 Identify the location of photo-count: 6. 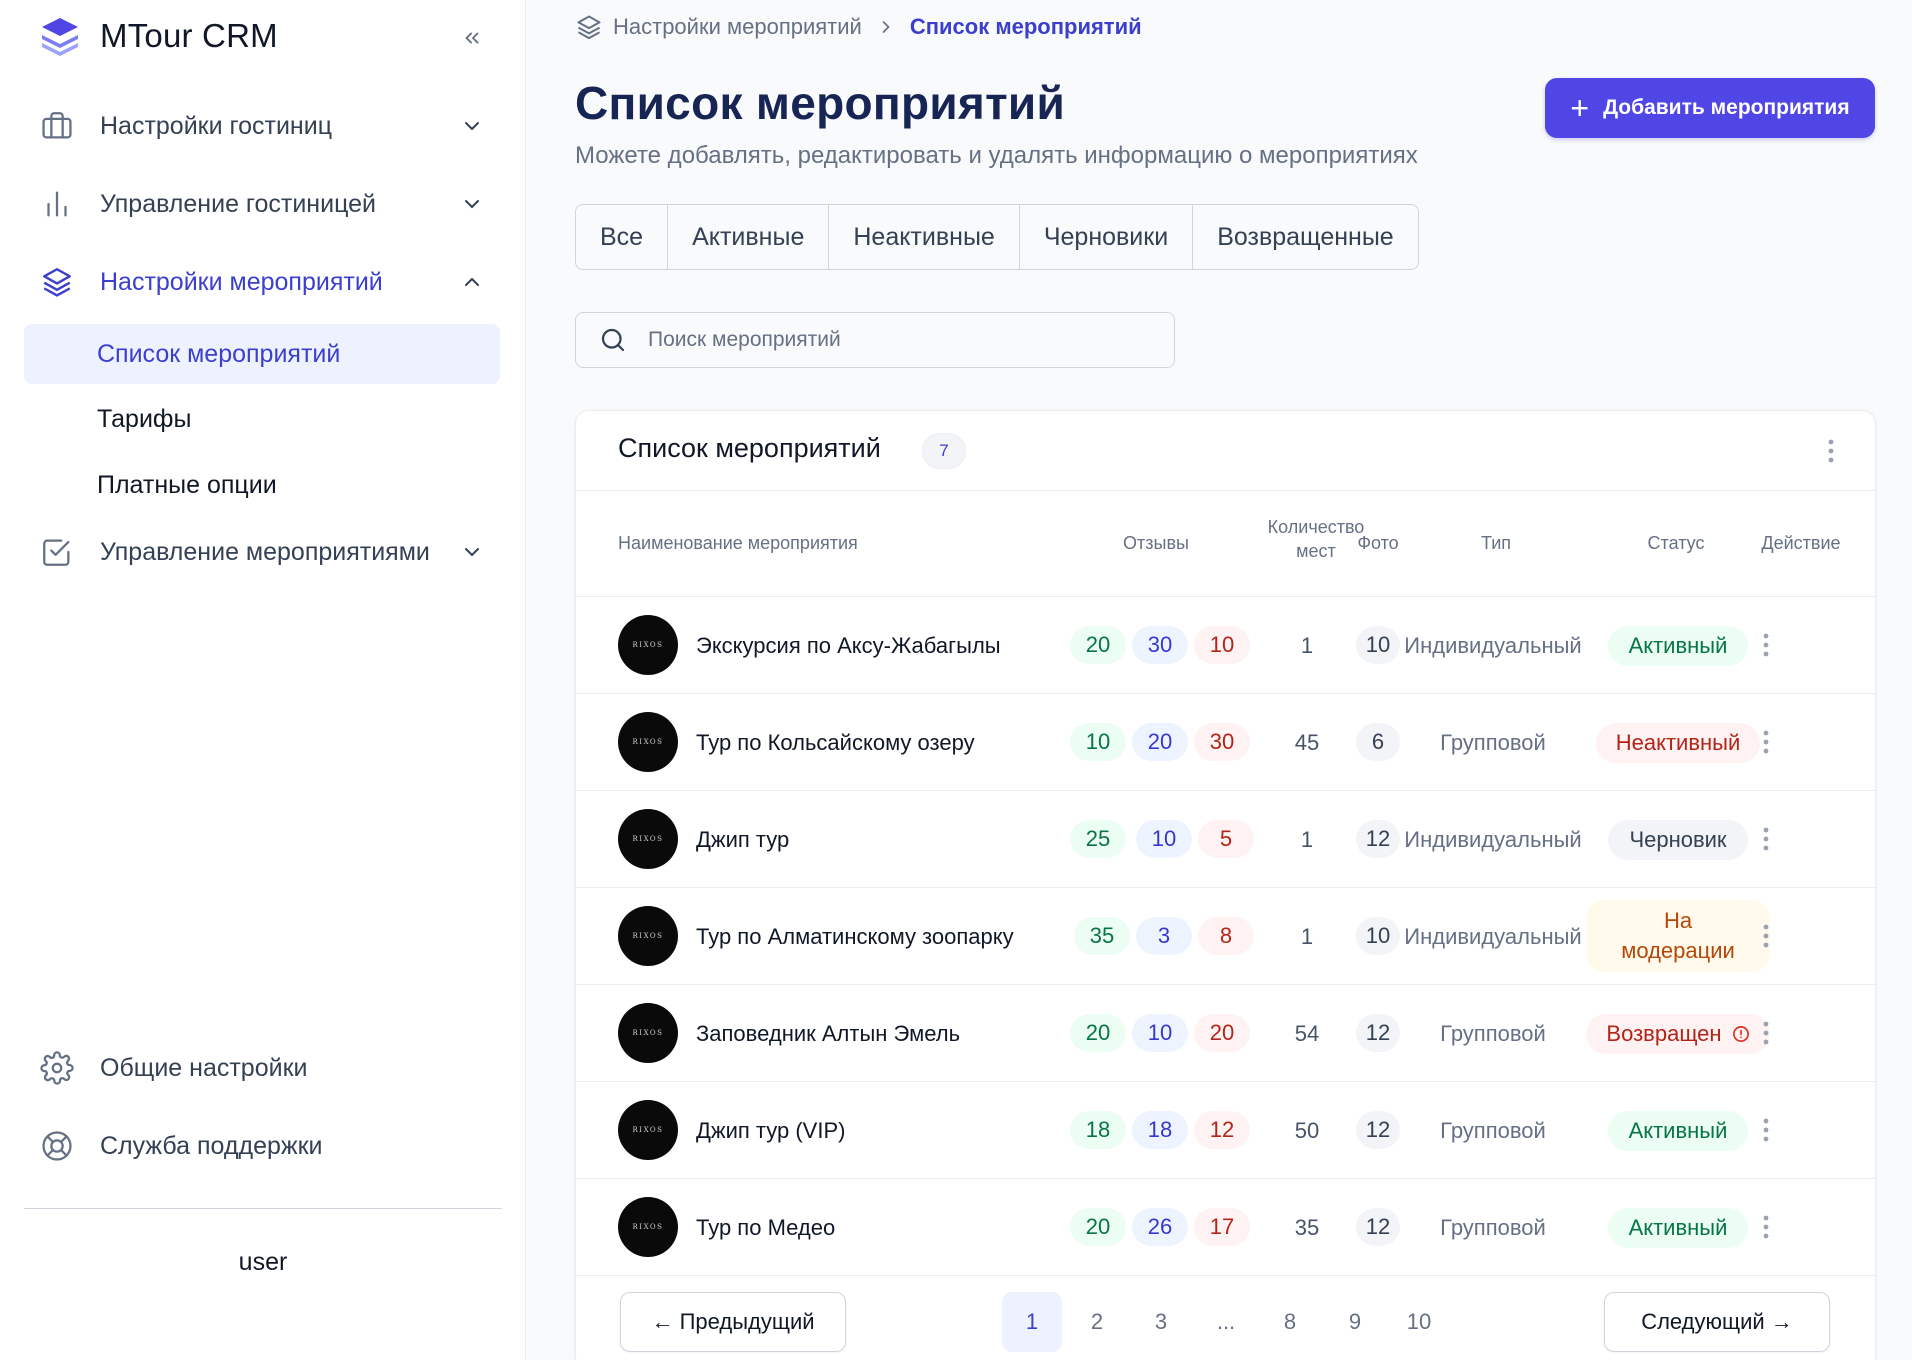
(1378, 742).